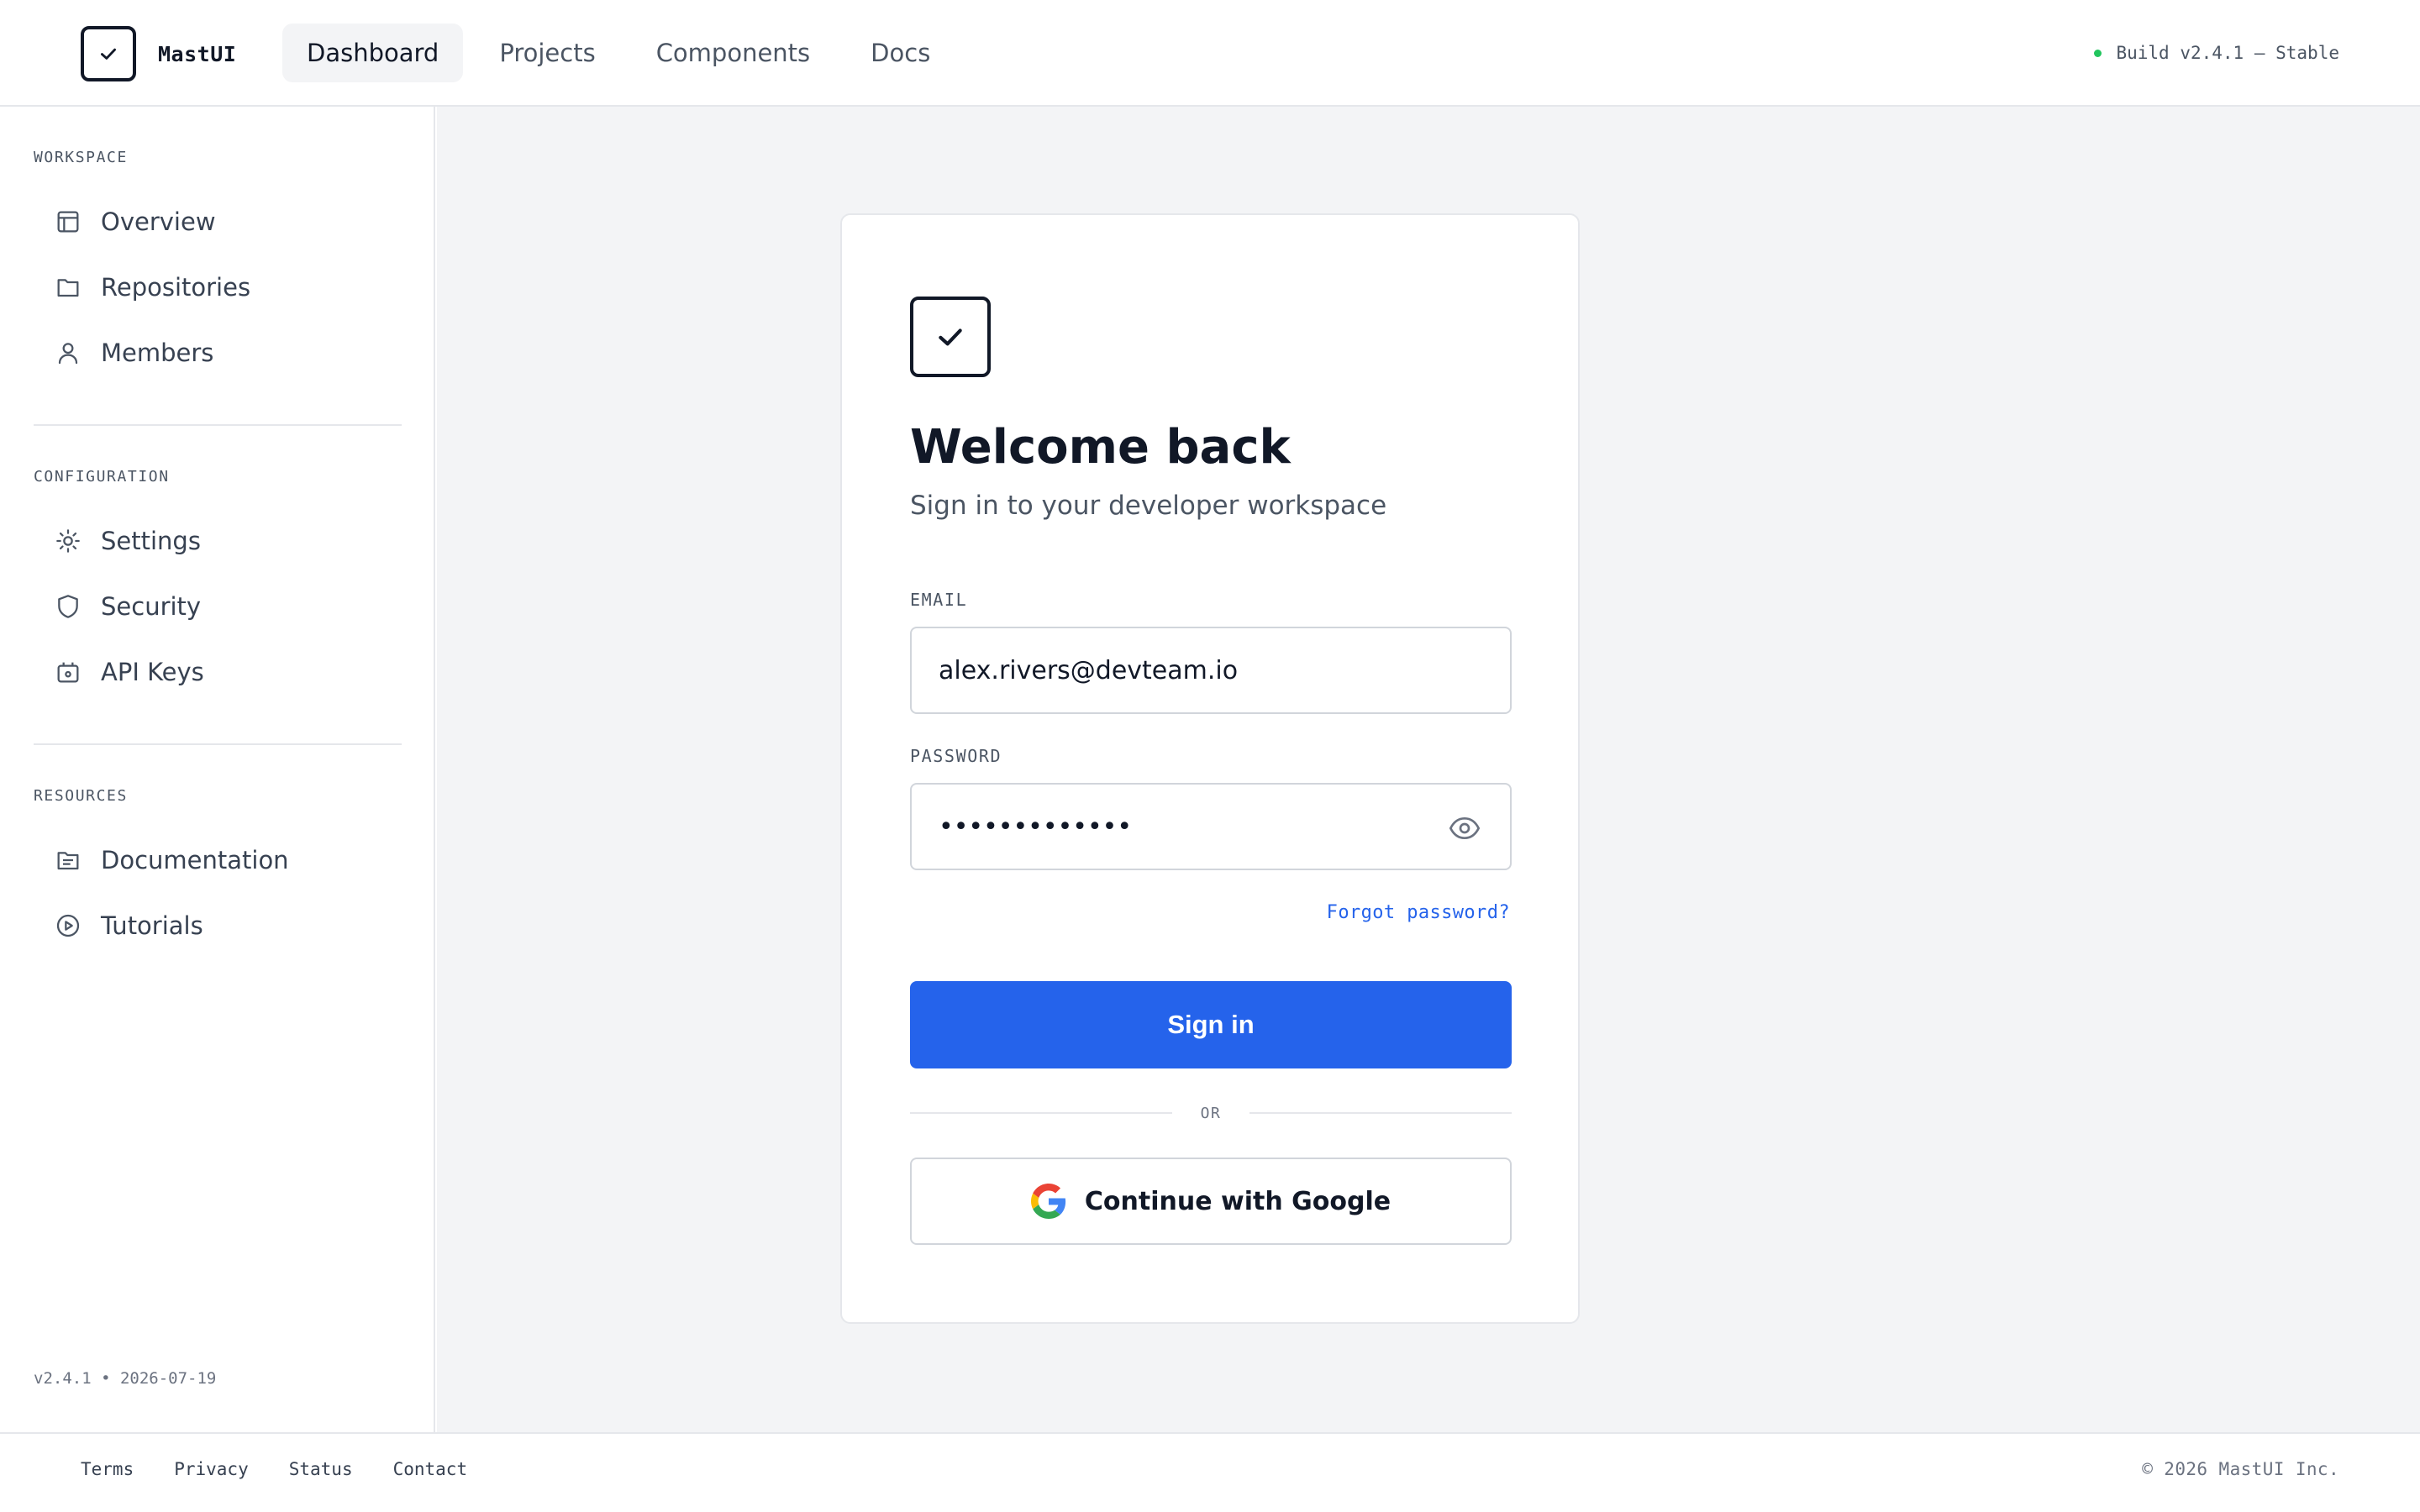 The height and width of the screenshot is (1512, 2420). I want to click on sidebar-item-settings: Settings, so click(218, 541).